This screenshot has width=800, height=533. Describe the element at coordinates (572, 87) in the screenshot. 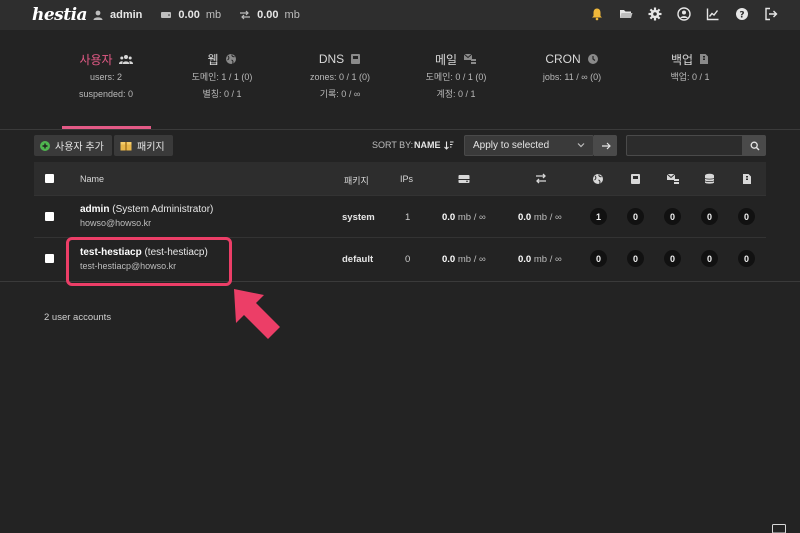

I see `tab-cron: CRON jobs: 11 / ∞ (0)` at that location.